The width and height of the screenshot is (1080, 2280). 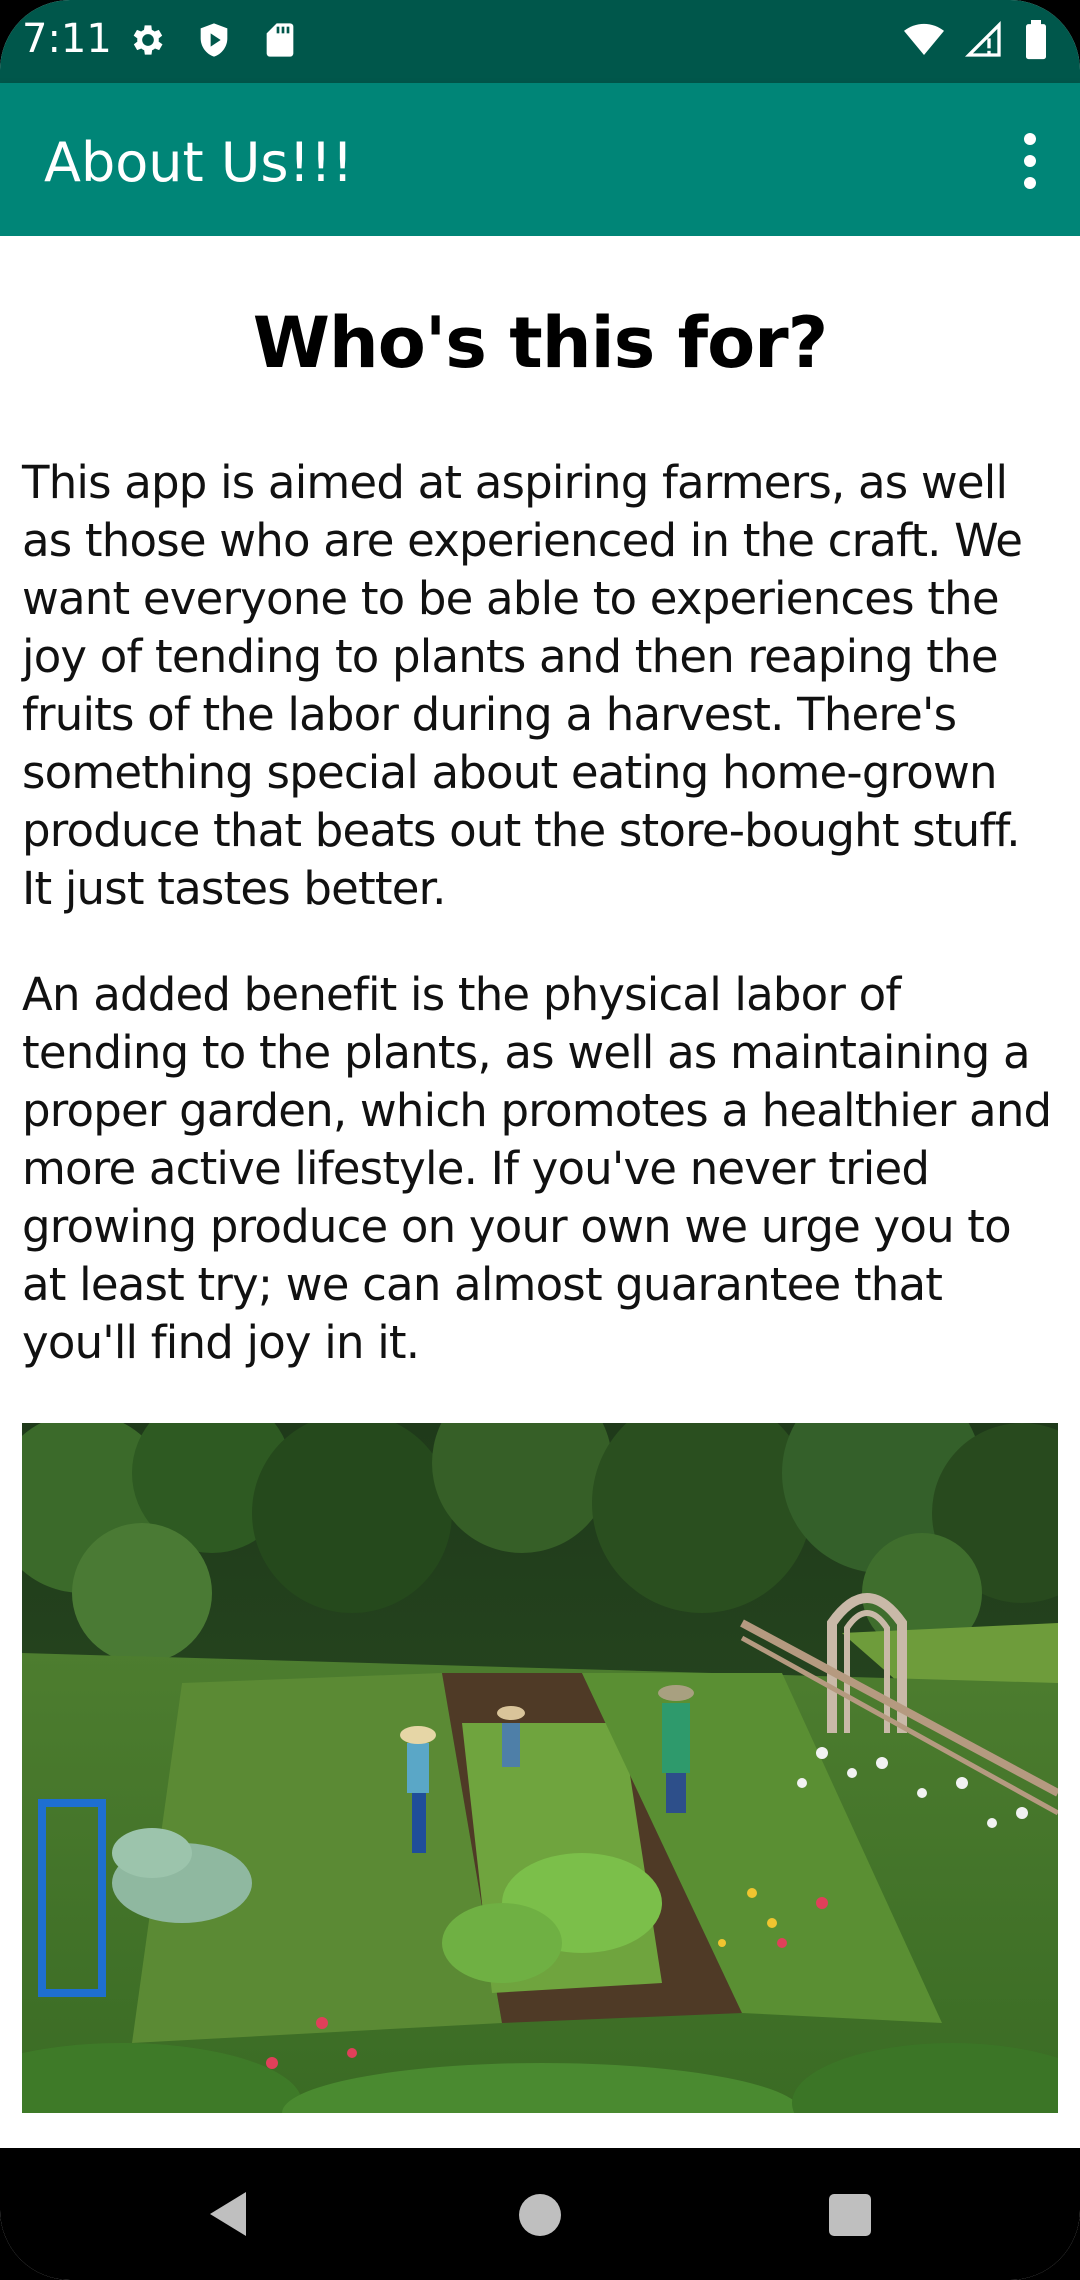 What do you see at coordinates (1036, 40) in the screenshot?
I see `battery-icon` at bounding box center [1036, 40].